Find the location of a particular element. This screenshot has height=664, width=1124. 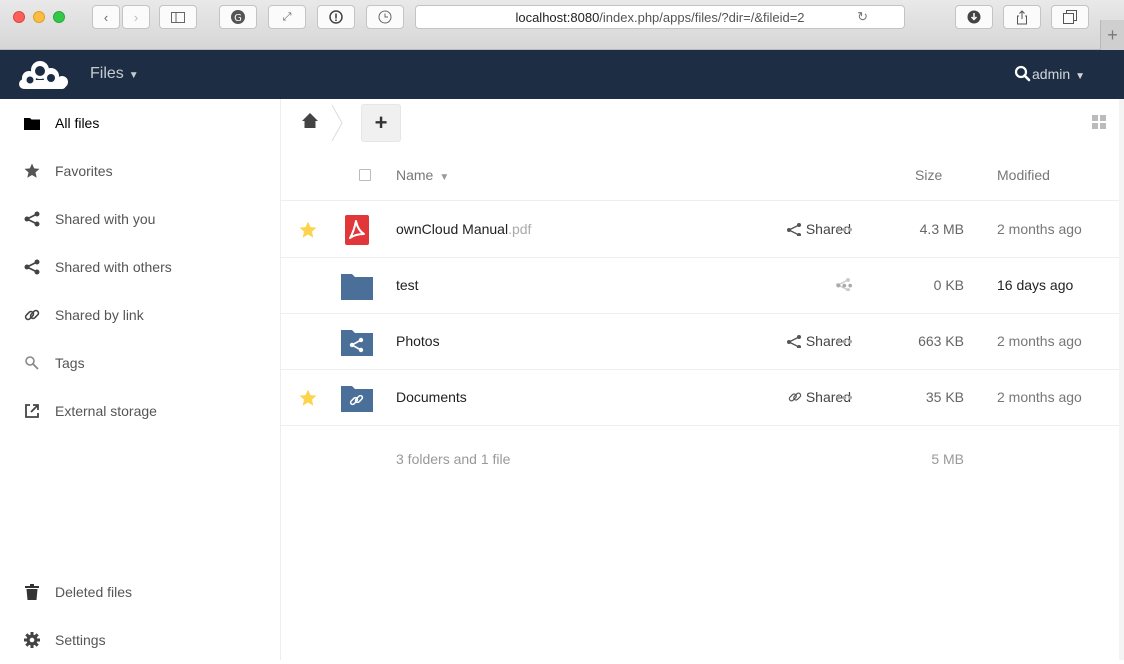

grid-view-icon is located at coordinates (1099, 122).